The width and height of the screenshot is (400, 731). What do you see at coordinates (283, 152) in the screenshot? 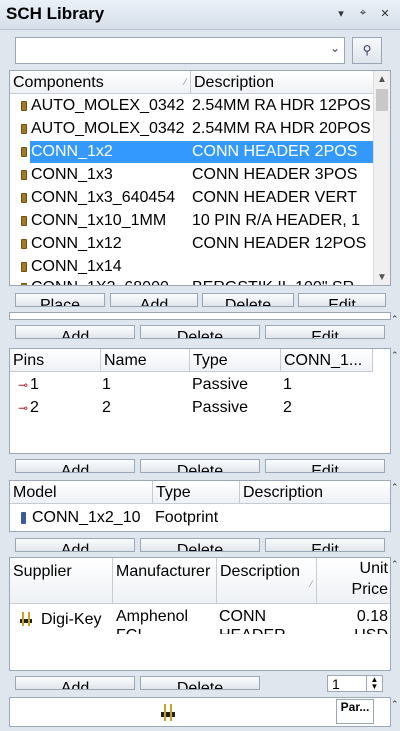
I see `component-description: CONN HEADER 2POS` at bounding box center [283, 152].